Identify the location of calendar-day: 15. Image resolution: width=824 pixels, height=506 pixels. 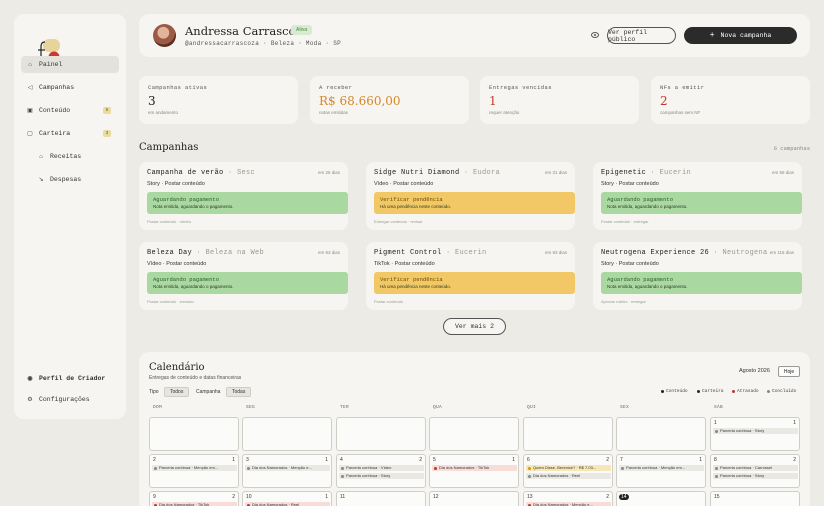
(755, 498).